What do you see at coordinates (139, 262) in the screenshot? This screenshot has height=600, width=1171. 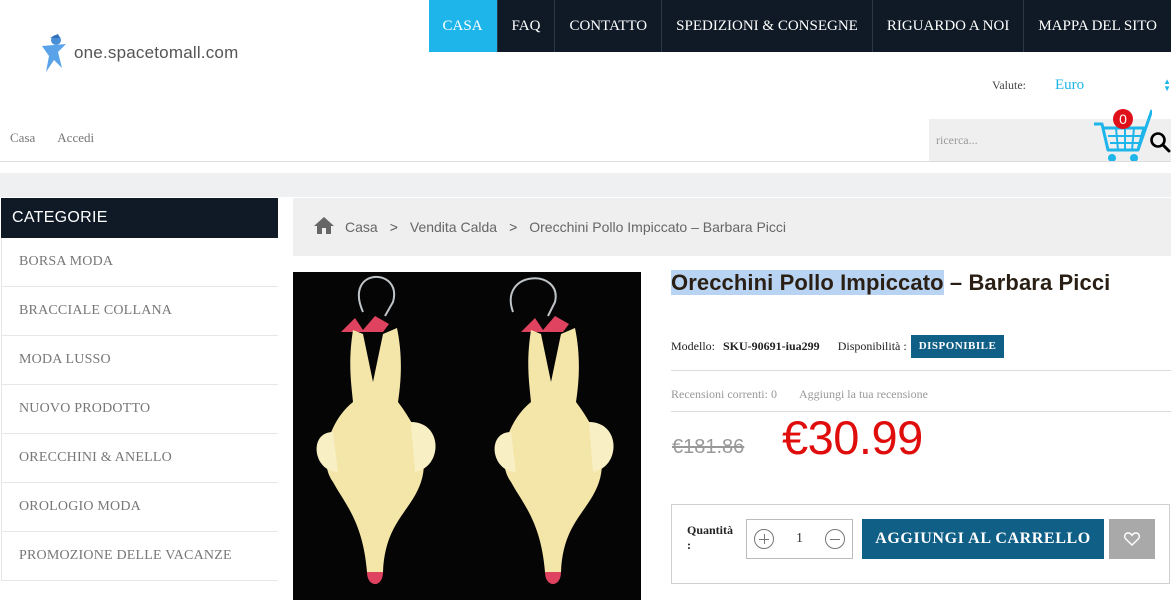 I see `category-borsa-moda: BORSA MODA` at bounding box center [139, 262].